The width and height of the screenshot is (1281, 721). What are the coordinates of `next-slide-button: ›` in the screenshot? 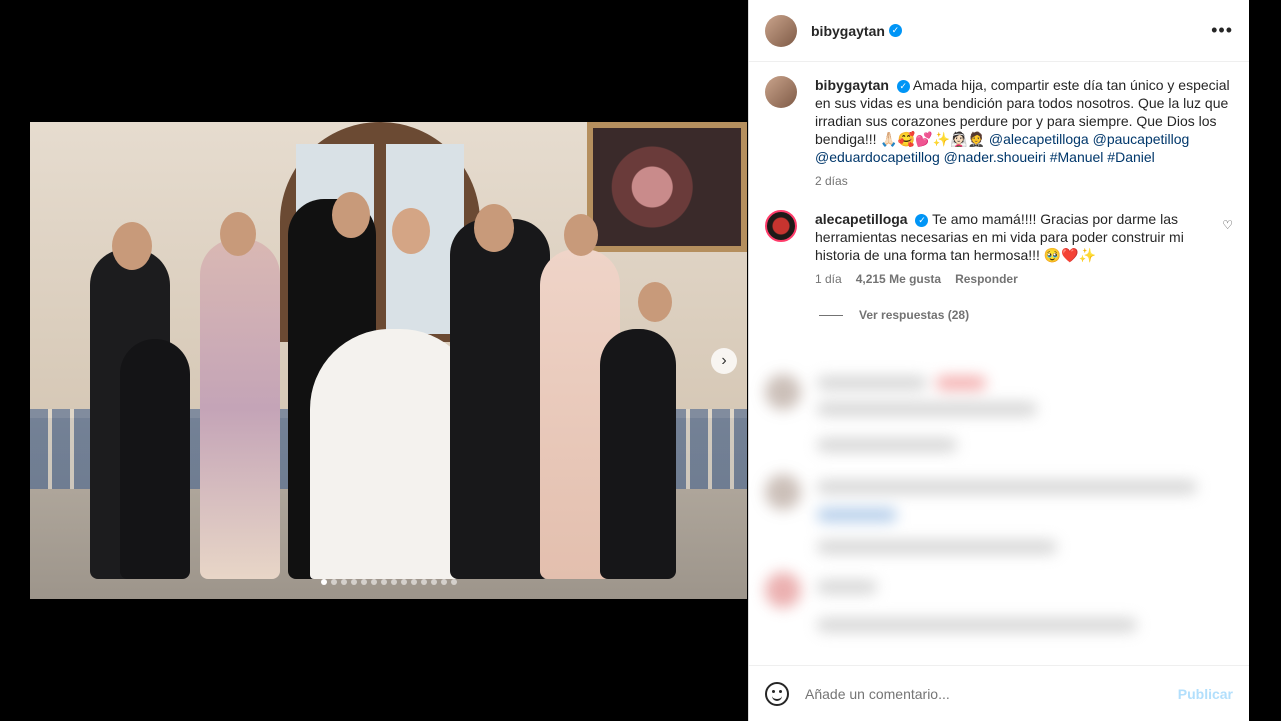 It's located at (724, 361).